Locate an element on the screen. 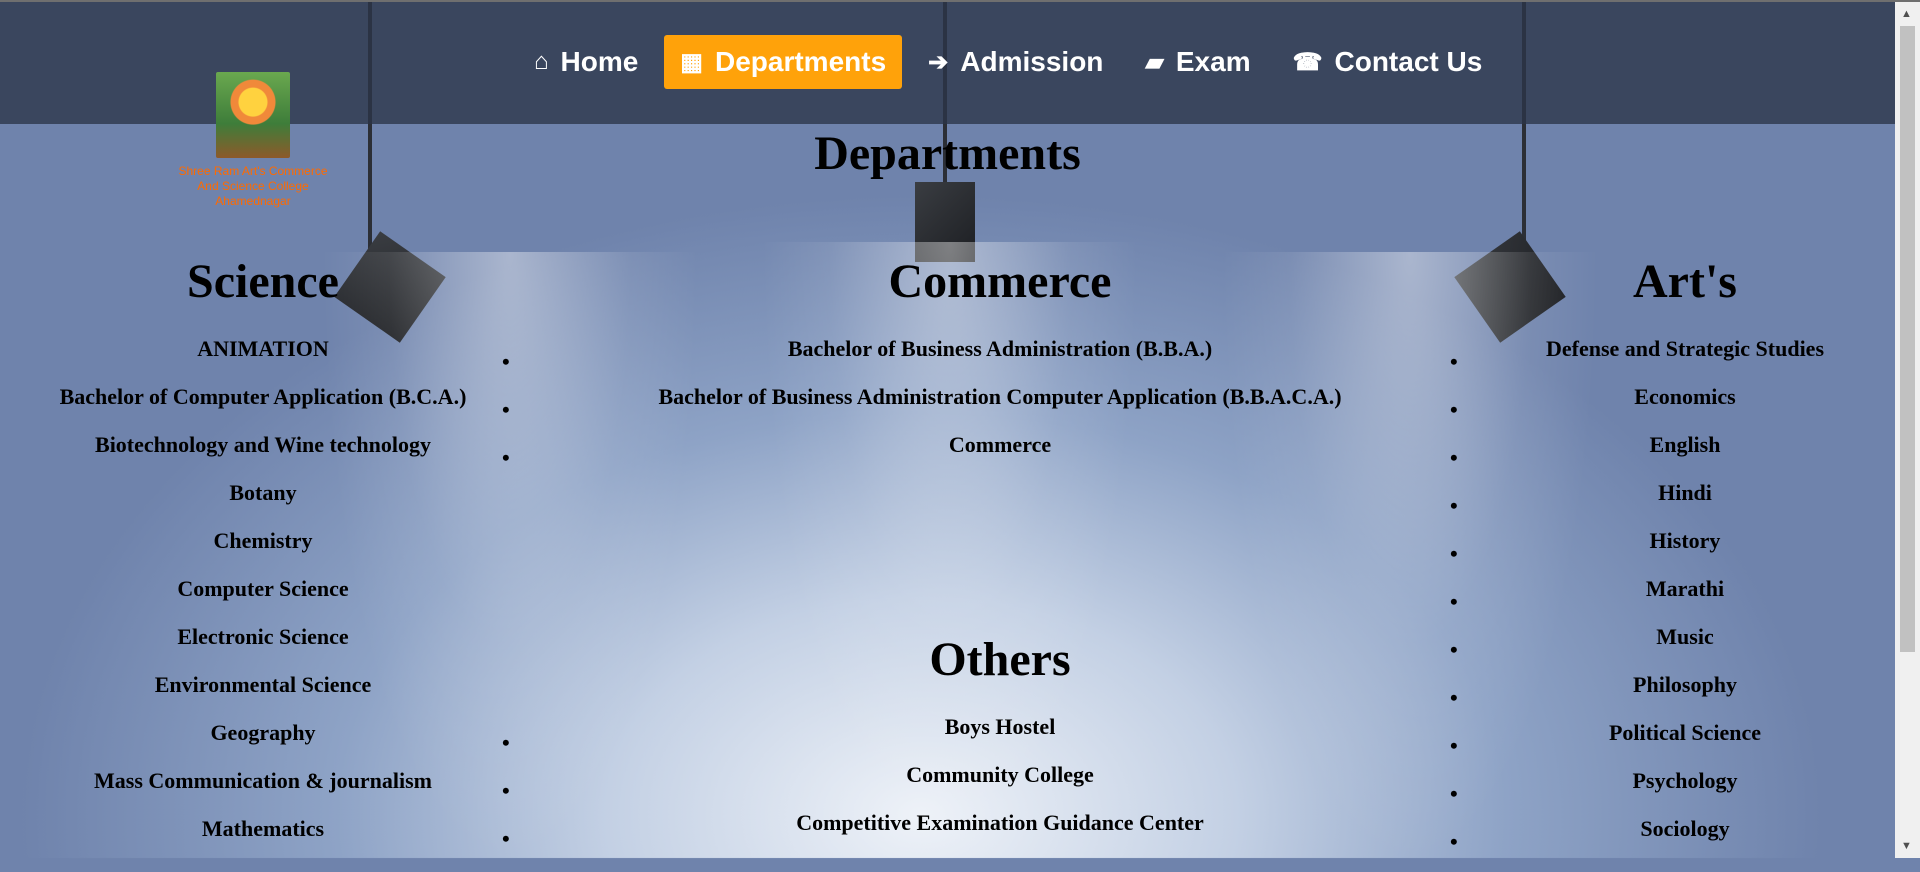 Image resolution: width=1920 pixels, height=872 pixels. list-item: Mathematics is located at coordinates (263, 829).